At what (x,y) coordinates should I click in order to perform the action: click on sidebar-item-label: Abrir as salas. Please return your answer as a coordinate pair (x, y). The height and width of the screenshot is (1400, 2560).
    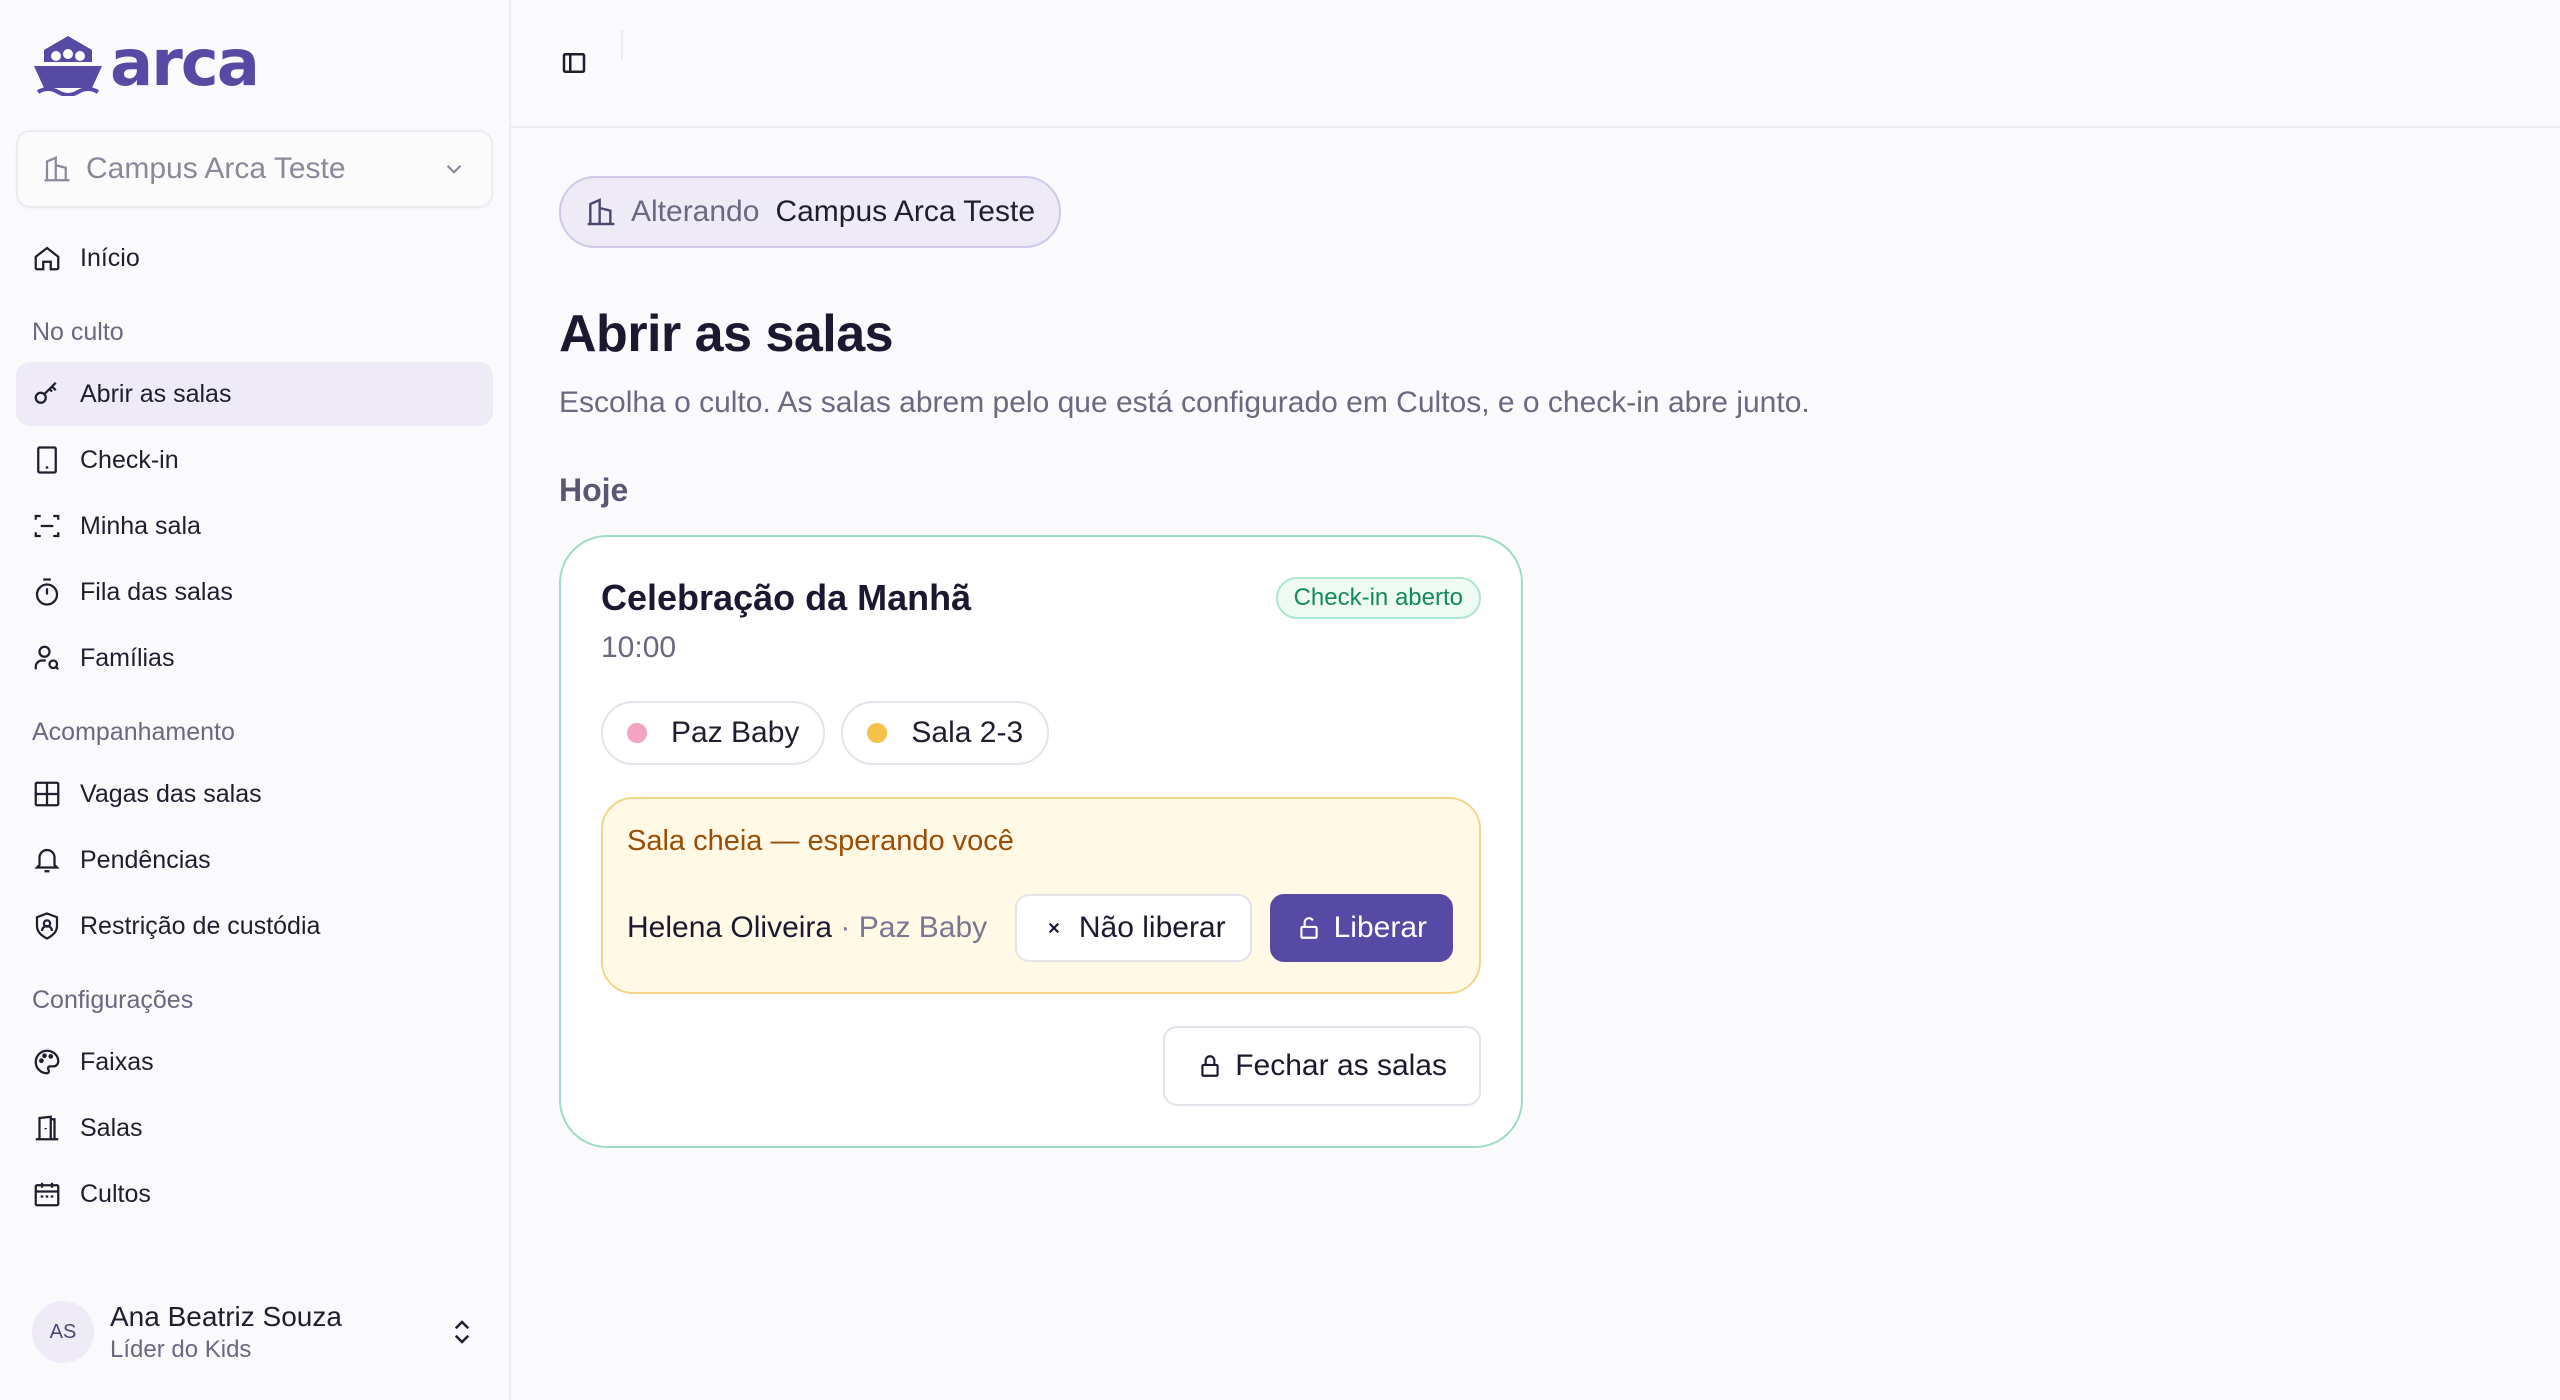
    Looking at the image, I should click on (156, 393).